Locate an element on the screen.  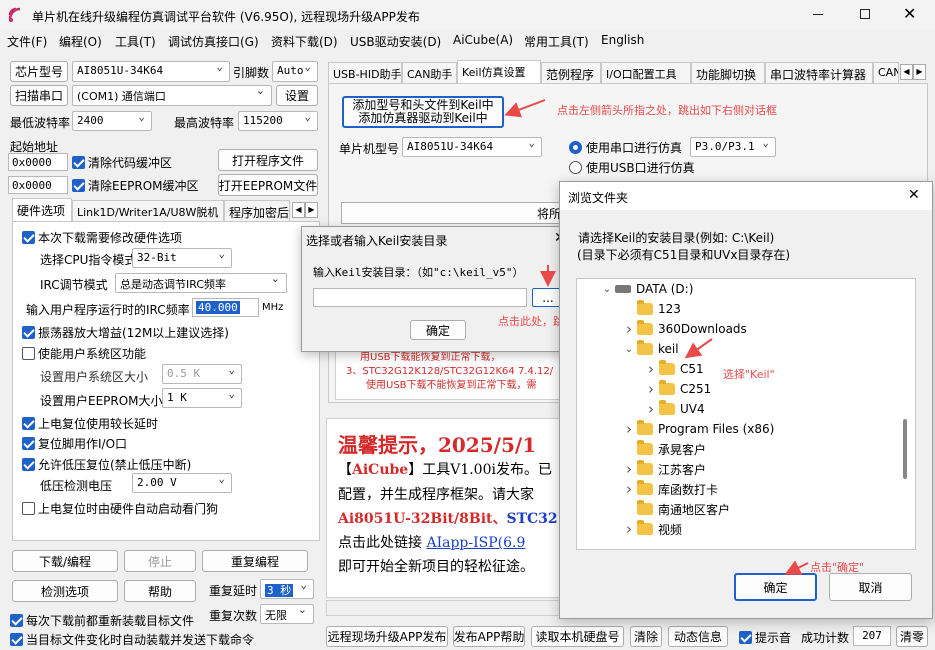
arrow-to-keil-folder is located at coordinates (698, 348).